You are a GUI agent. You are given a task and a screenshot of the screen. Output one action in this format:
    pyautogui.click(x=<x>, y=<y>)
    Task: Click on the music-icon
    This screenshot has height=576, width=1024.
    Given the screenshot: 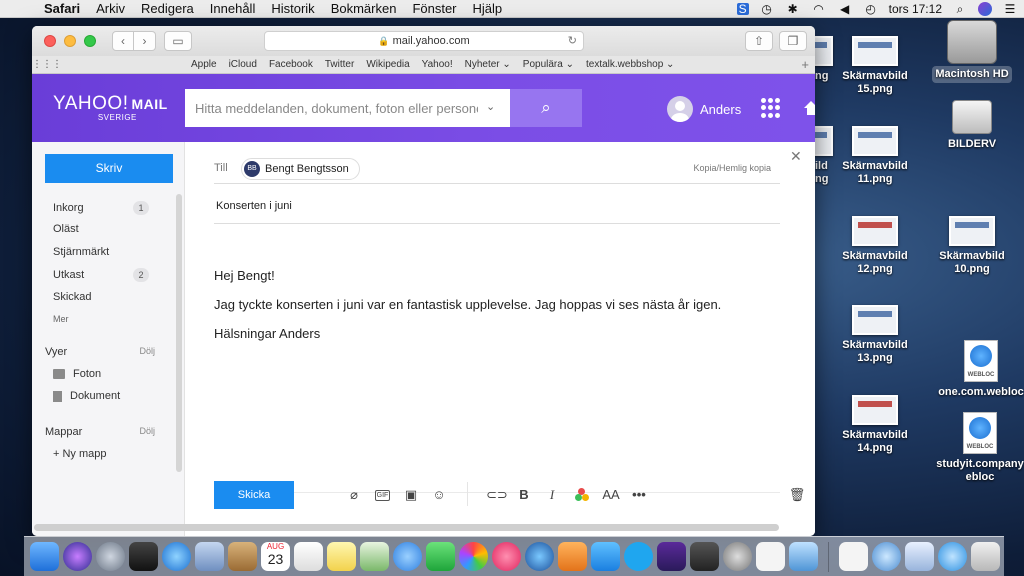 What is the action you would take?
    pyautogui.click(x=506, y=556)
    